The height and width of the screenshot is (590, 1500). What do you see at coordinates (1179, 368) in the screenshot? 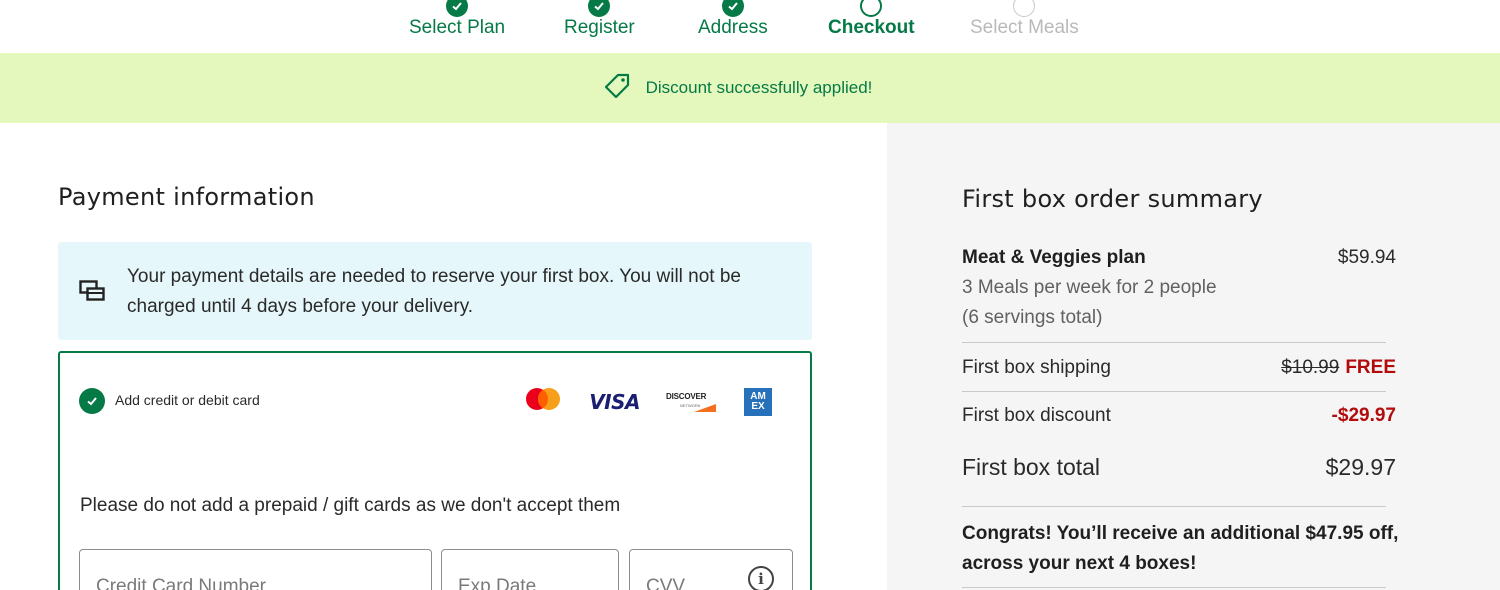
I see `shipping-row: First box shipping $10.99 FREE` at bounding box center [1179, 368].